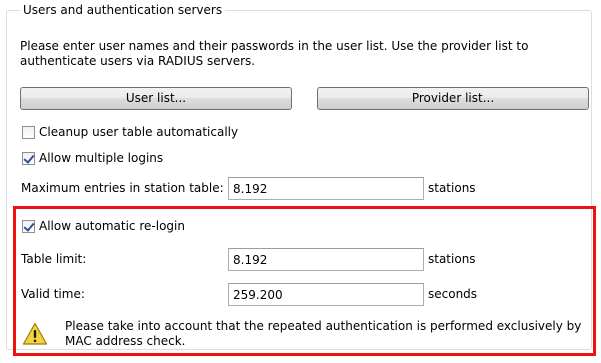 The height and width of the screenshot is (363, 601). Describe the element at coordinates (122, 188) in the screenshot. I see `max-entries-label: Maximum entries in station table:` at that location.